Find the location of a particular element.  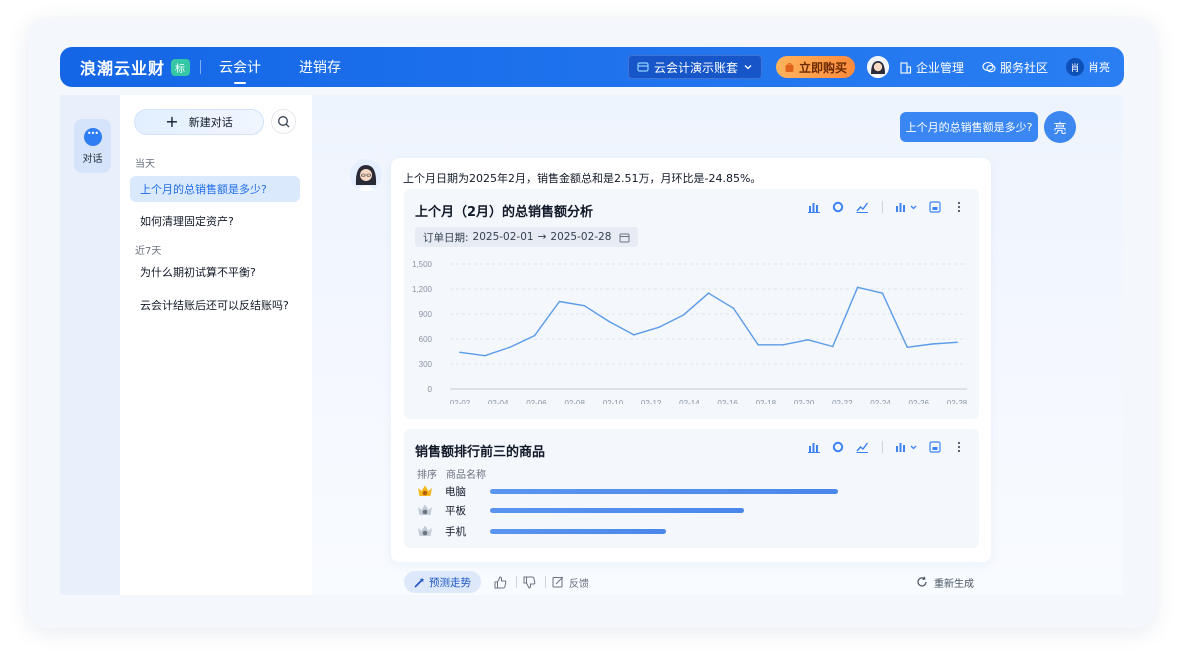

history-item: 如何清理固定资产? is located at coordinates (215, 221).